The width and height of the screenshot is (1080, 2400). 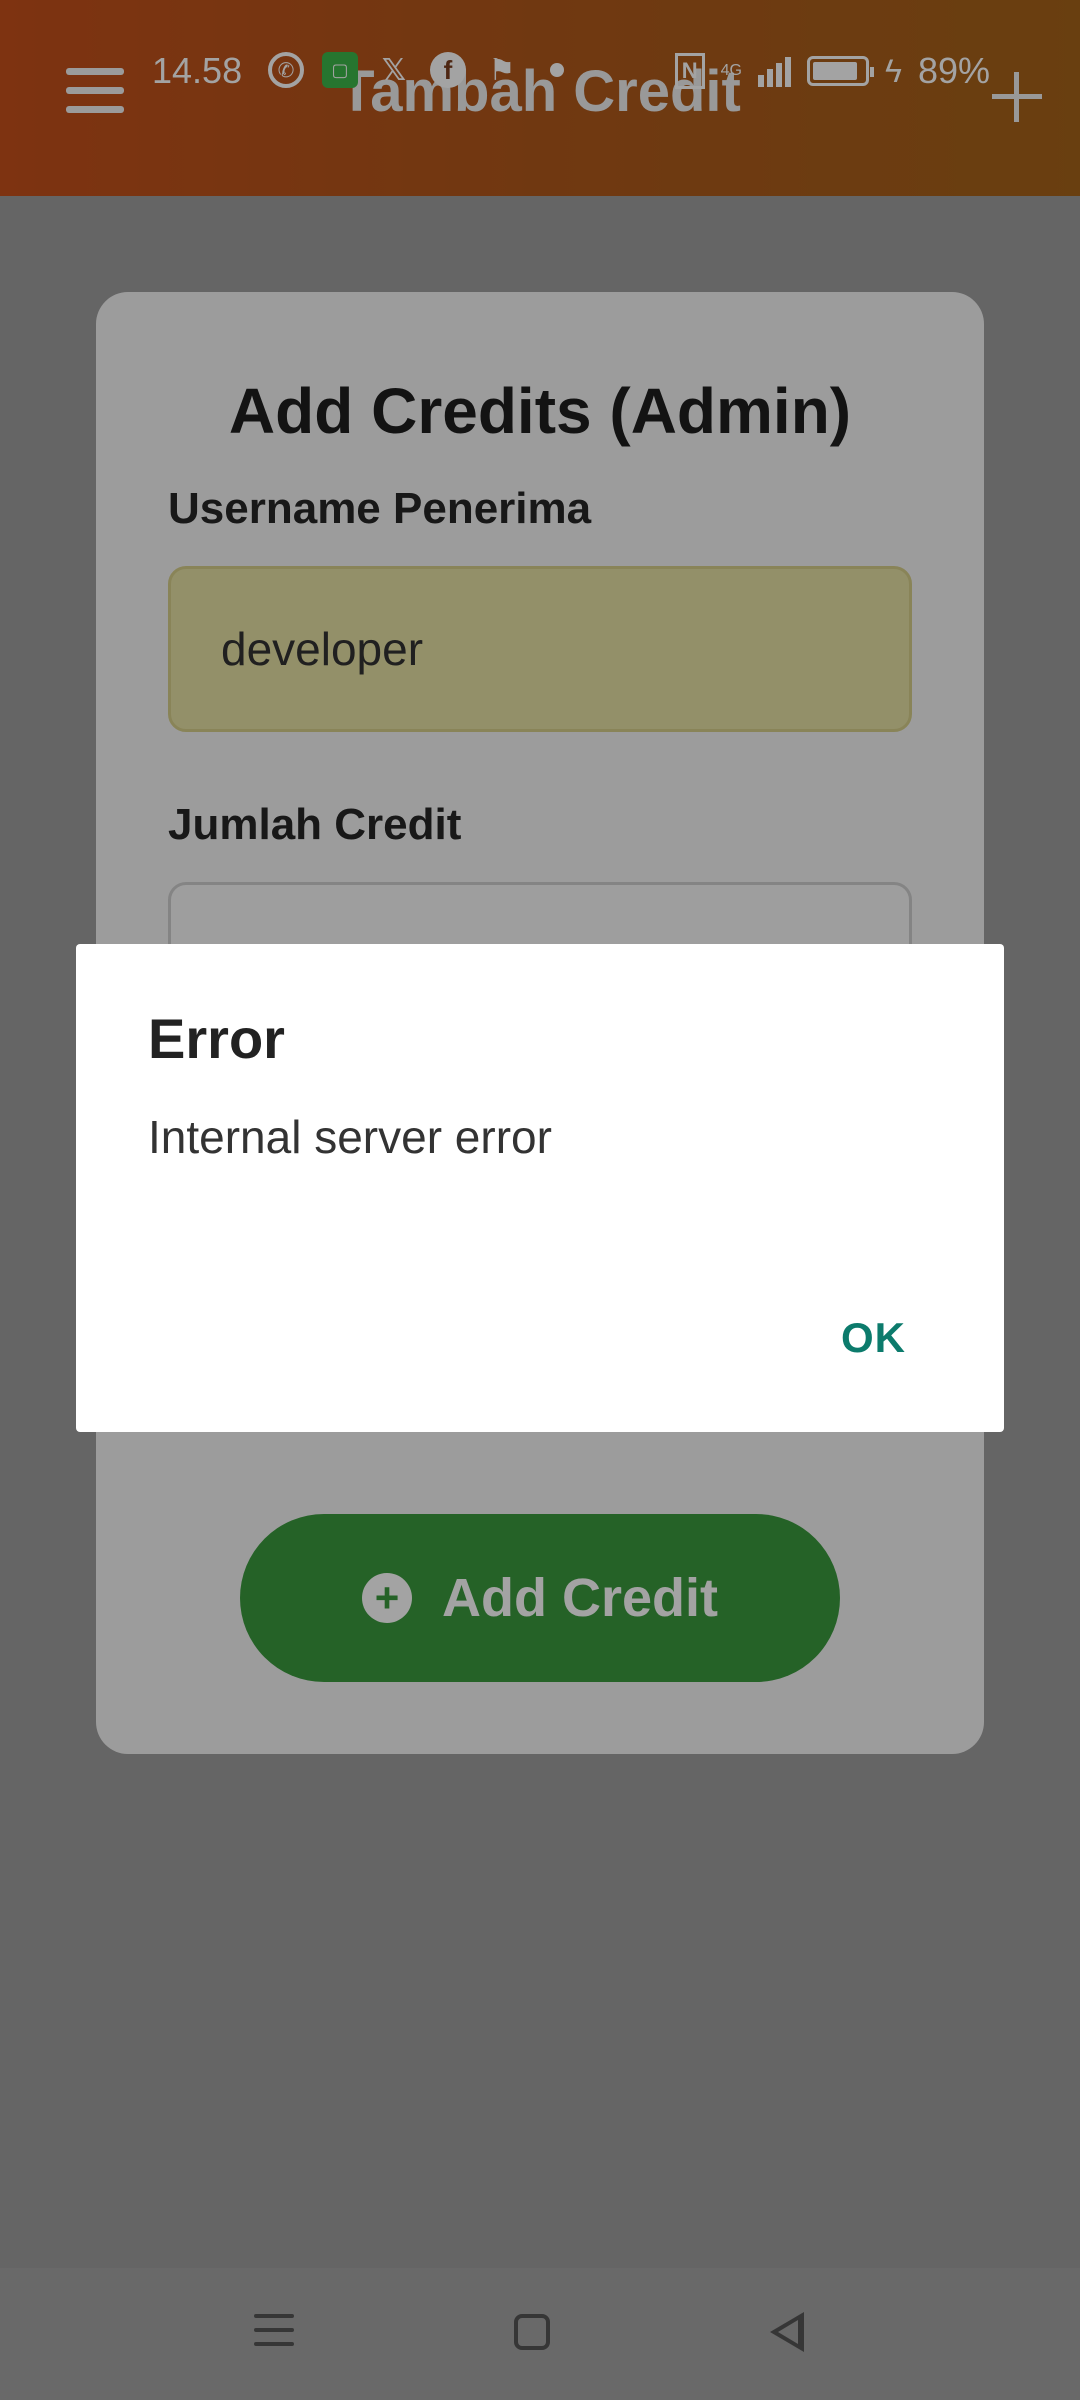 I want to click on dialog-title: Error, so click(x=216, y=1038).